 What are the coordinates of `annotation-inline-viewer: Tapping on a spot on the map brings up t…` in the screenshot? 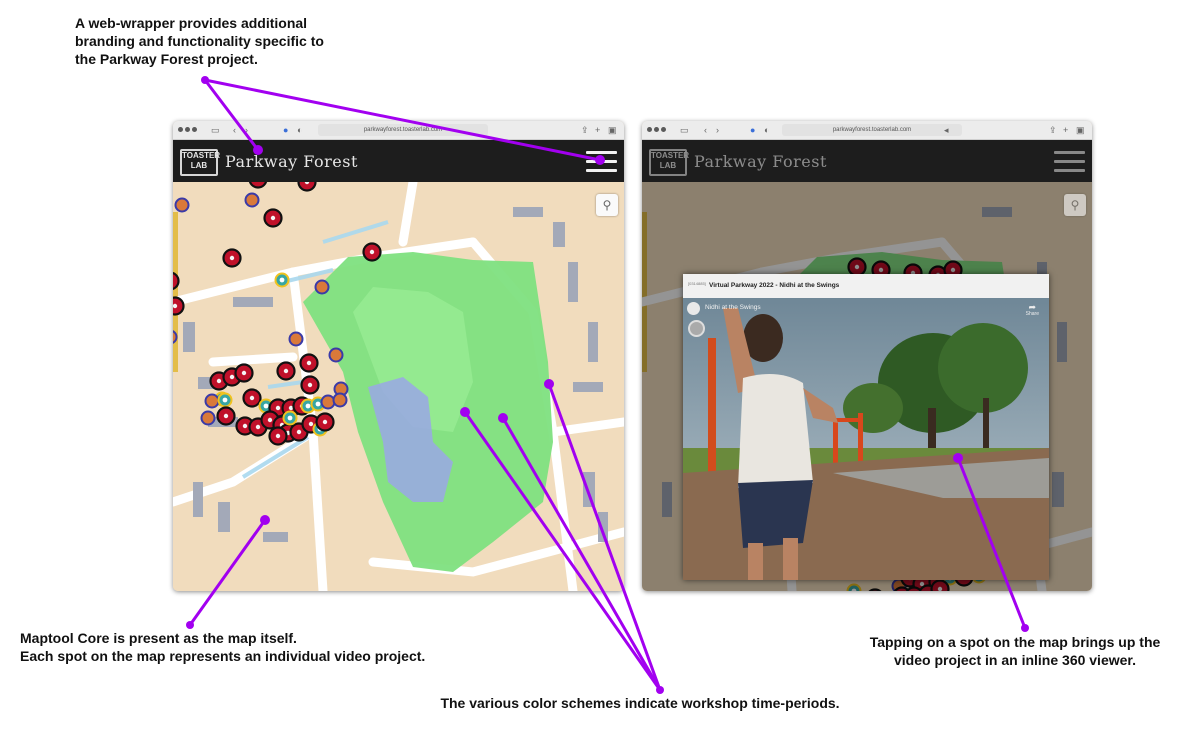 It's located at (1015, 651).